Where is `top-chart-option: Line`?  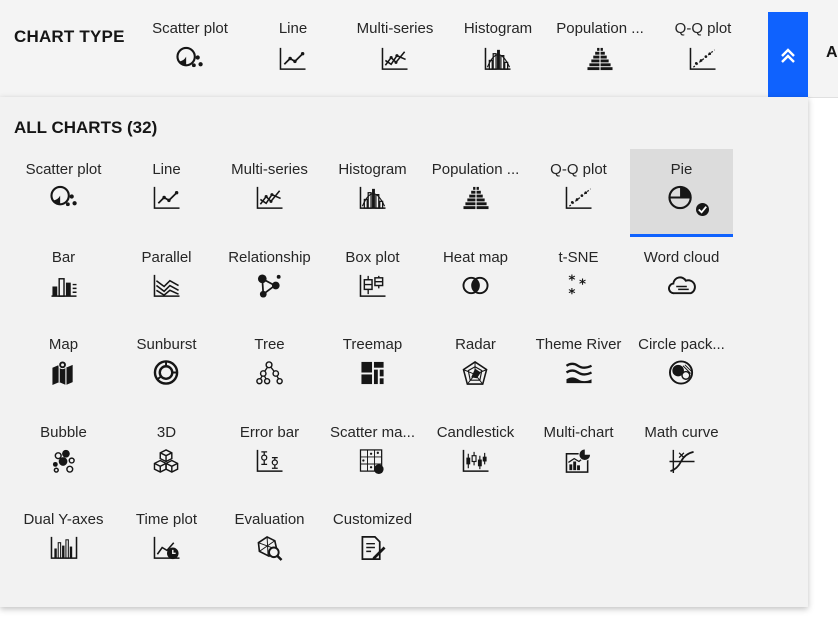
top-chart-option: Line is located at coordinates (293, 50).